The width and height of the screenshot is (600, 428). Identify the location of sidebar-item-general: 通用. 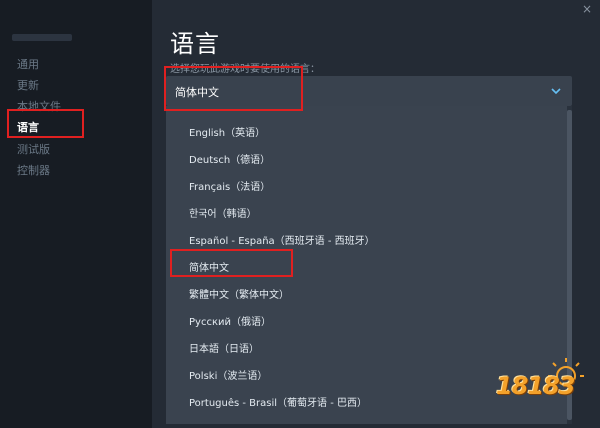
(28, 64).